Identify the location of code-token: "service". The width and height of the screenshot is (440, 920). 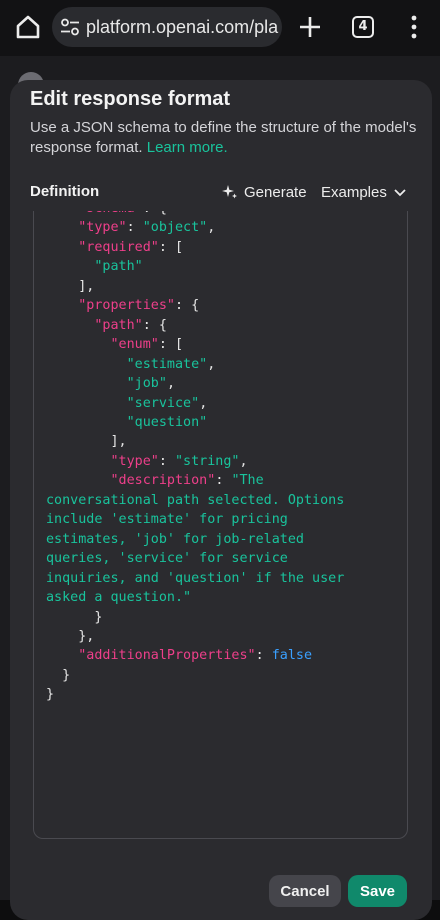
(163, 403).